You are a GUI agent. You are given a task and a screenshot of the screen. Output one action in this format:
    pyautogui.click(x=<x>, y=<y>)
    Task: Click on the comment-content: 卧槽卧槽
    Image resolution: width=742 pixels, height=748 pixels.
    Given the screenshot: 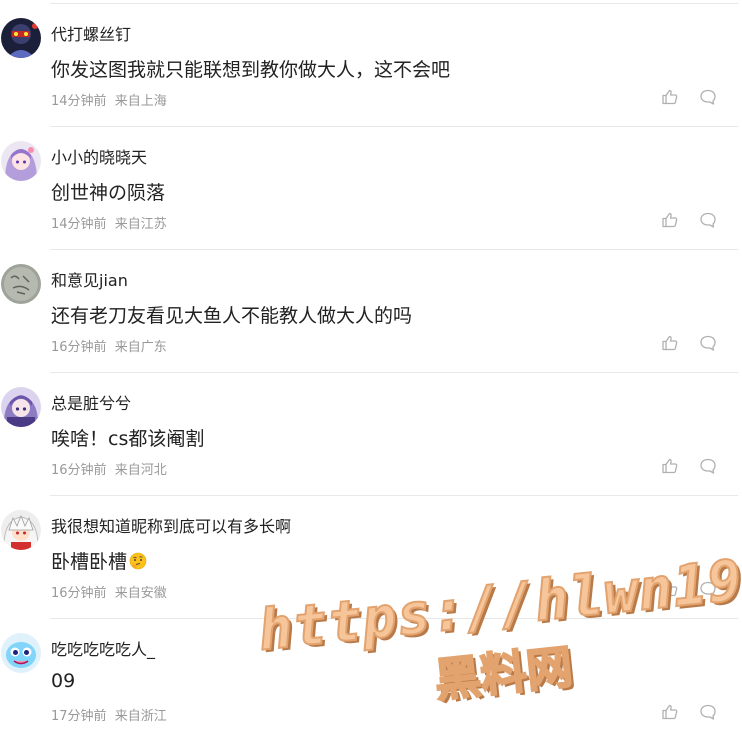 What is the action you would take?
    pyautogui.click(x=99, y=560)
    